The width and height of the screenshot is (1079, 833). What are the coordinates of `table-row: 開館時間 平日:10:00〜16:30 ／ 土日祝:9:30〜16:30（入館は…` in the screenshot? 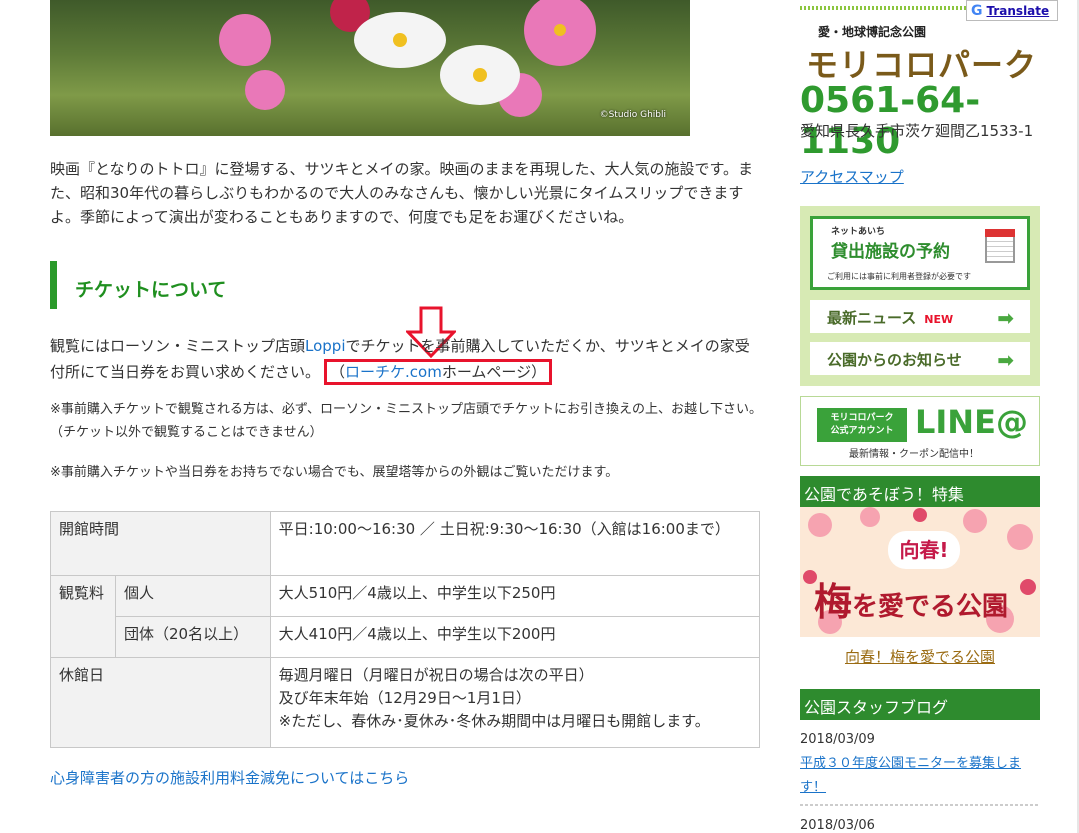 It's located at (405, 543).